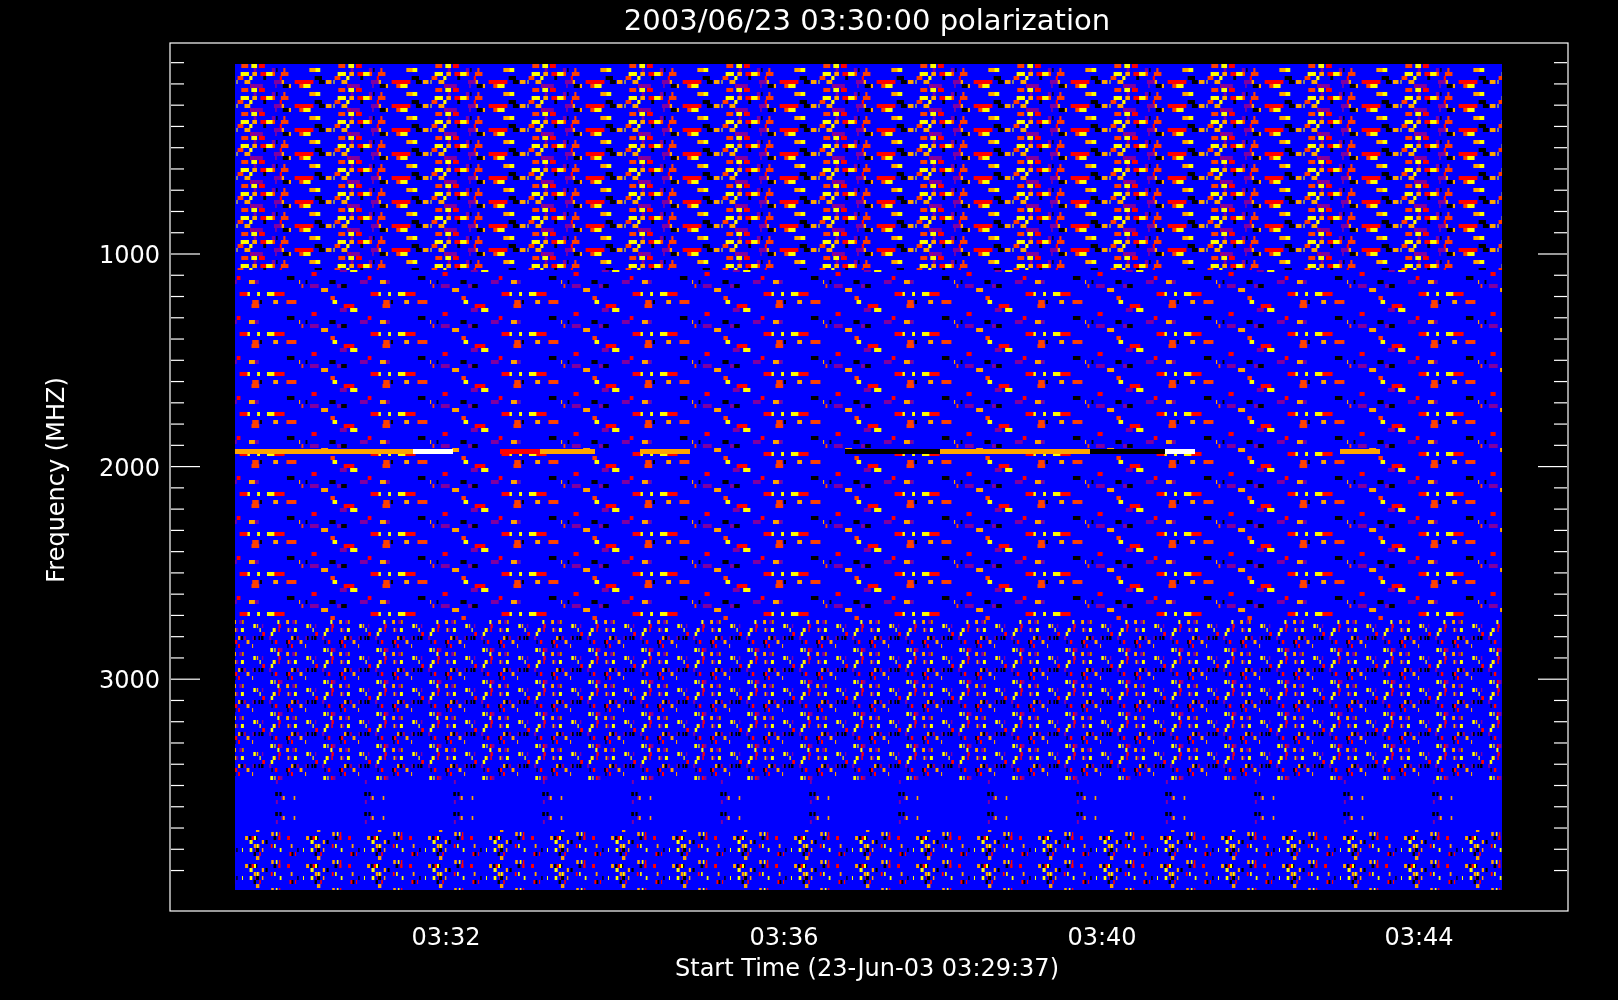 This screenshot has height=1000, width=1618. Describe the element at coordinates (129, 255) in the screenshot. I see `y-tick-label: 1000` at that location.